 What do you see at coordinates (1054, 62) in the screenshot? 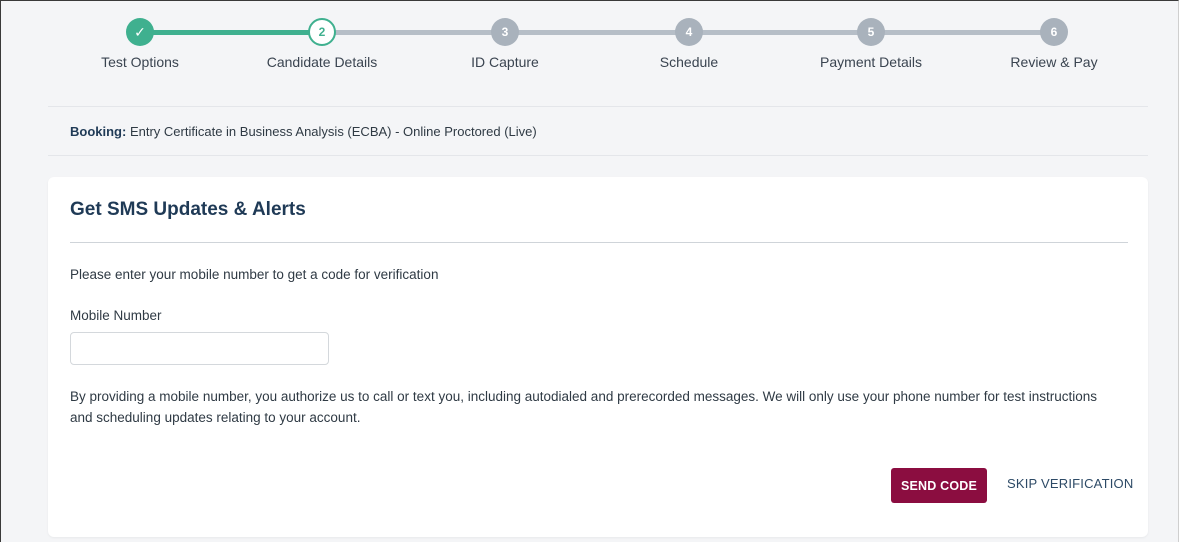
I see `step-label: Review & Pay` at bounding box center [1054, 62].